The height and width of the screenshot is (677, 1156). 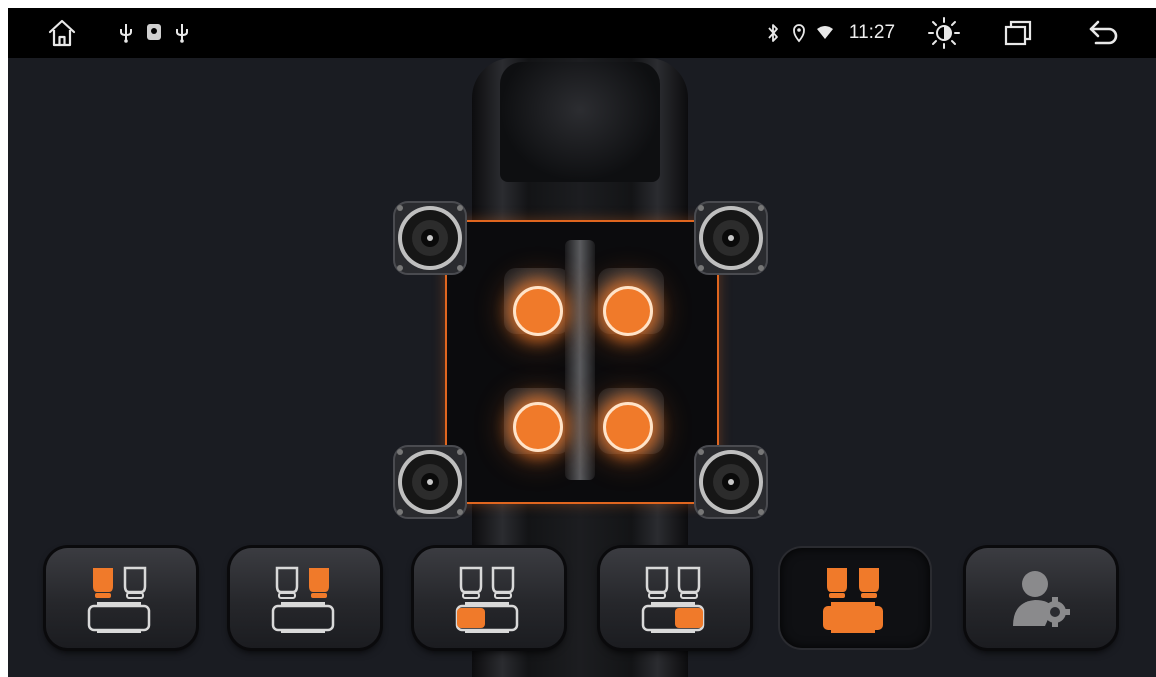 I want to click on rear-right-seat-icon, so click(x=673, y=599).